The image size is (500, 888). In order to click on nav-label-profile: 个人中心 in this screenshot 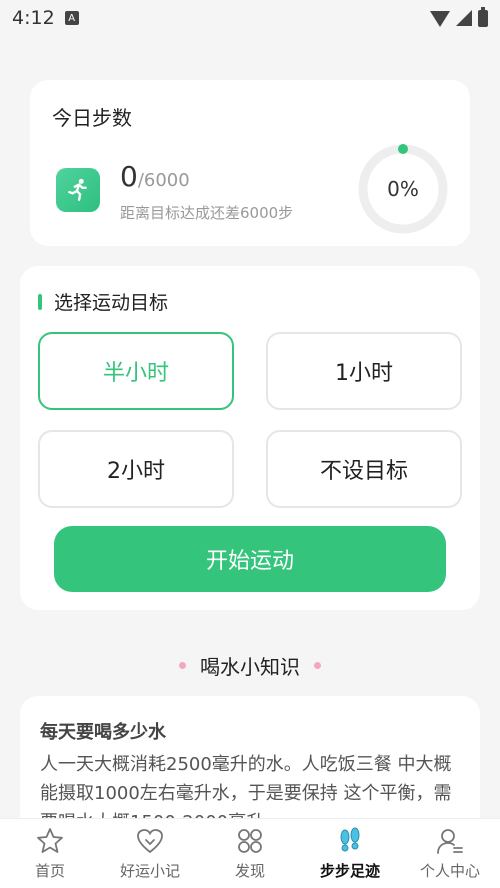, I will do `click(449, 871)`.